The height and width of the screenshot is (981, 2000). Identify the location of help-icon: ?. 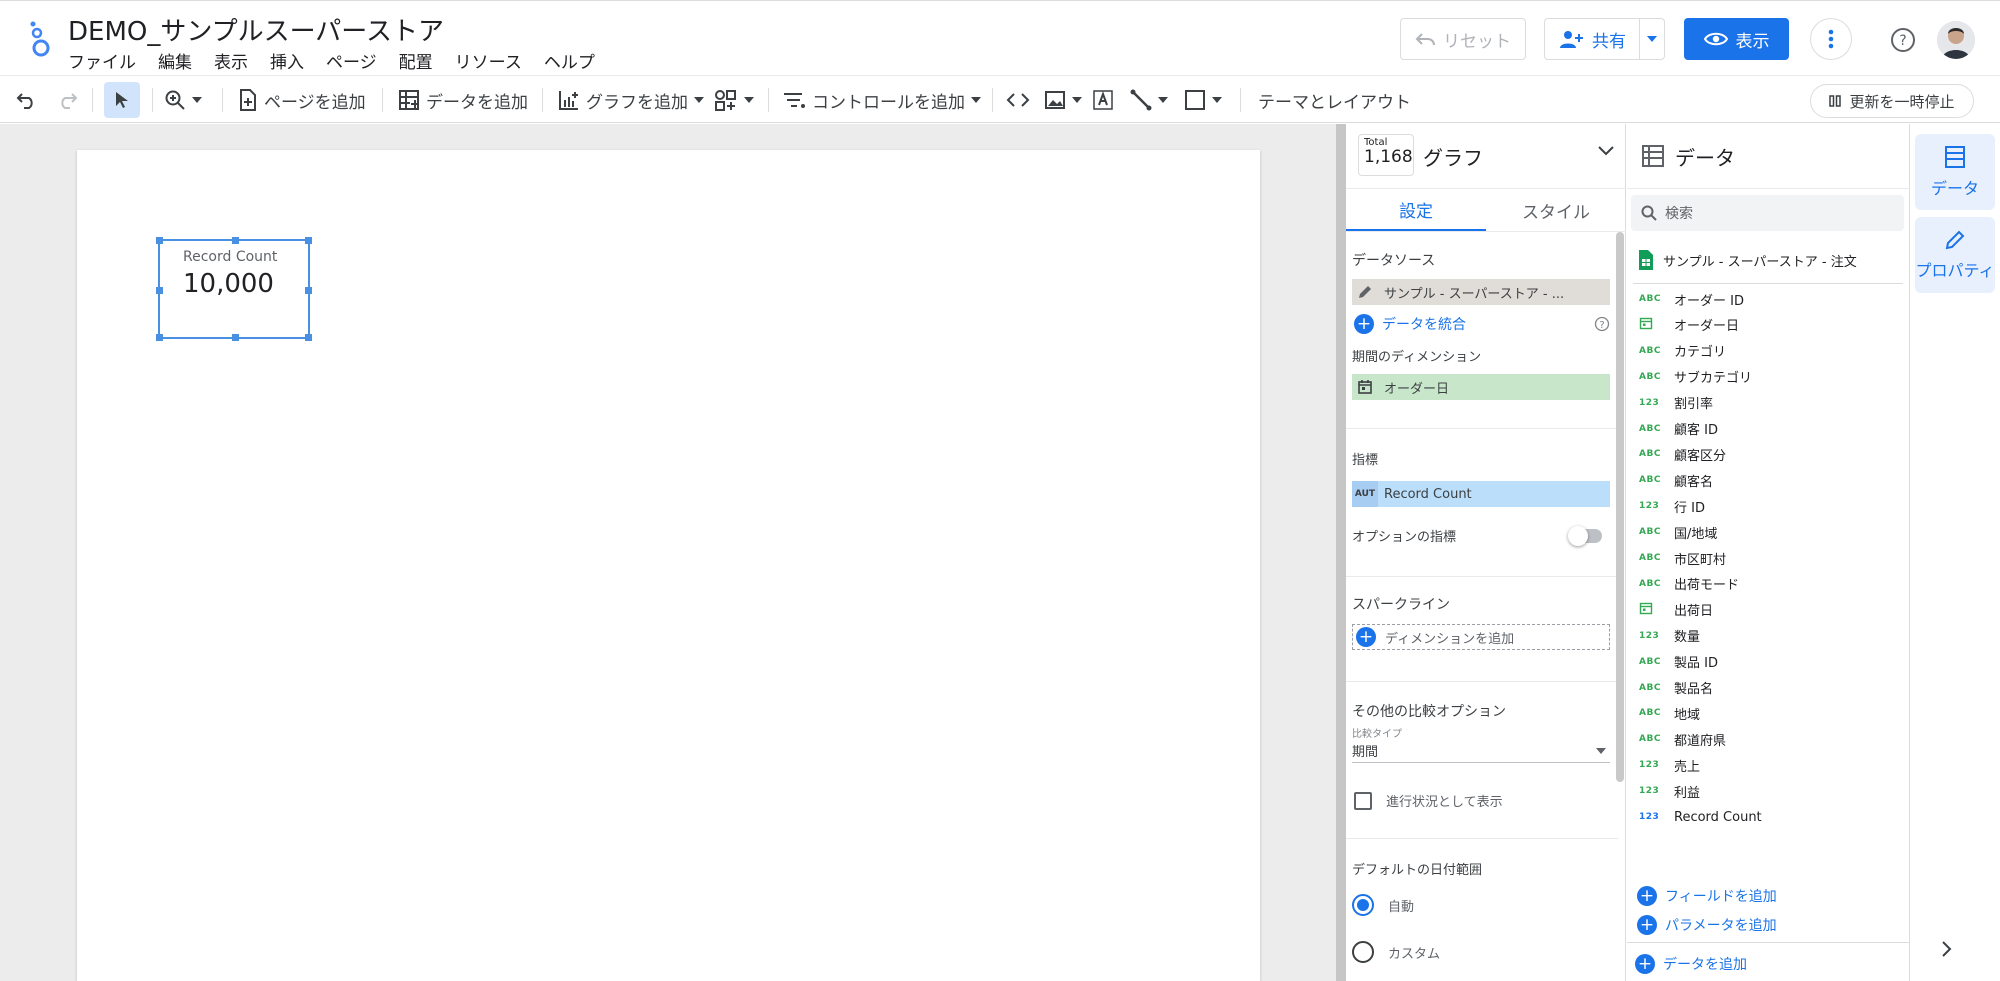
(1903, 40).